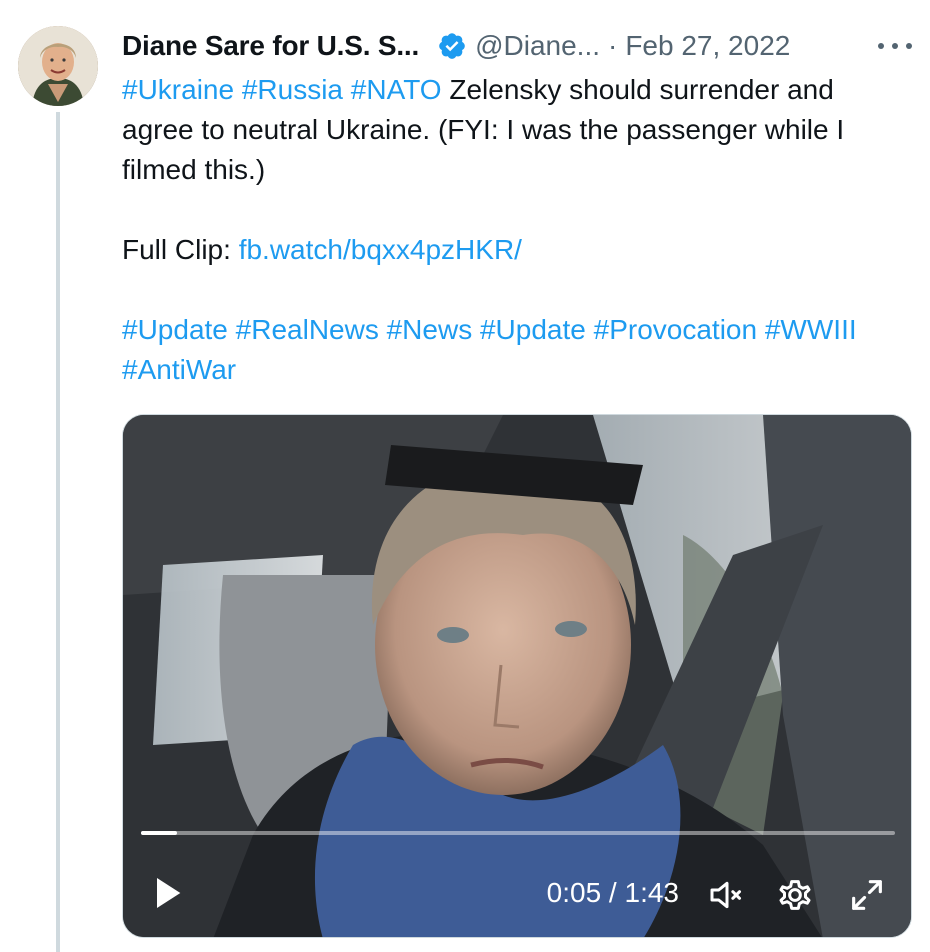 This screenshot has height=952, width=930. I want to click on video-time: 0:05 / 1:43, so click(612, 892).